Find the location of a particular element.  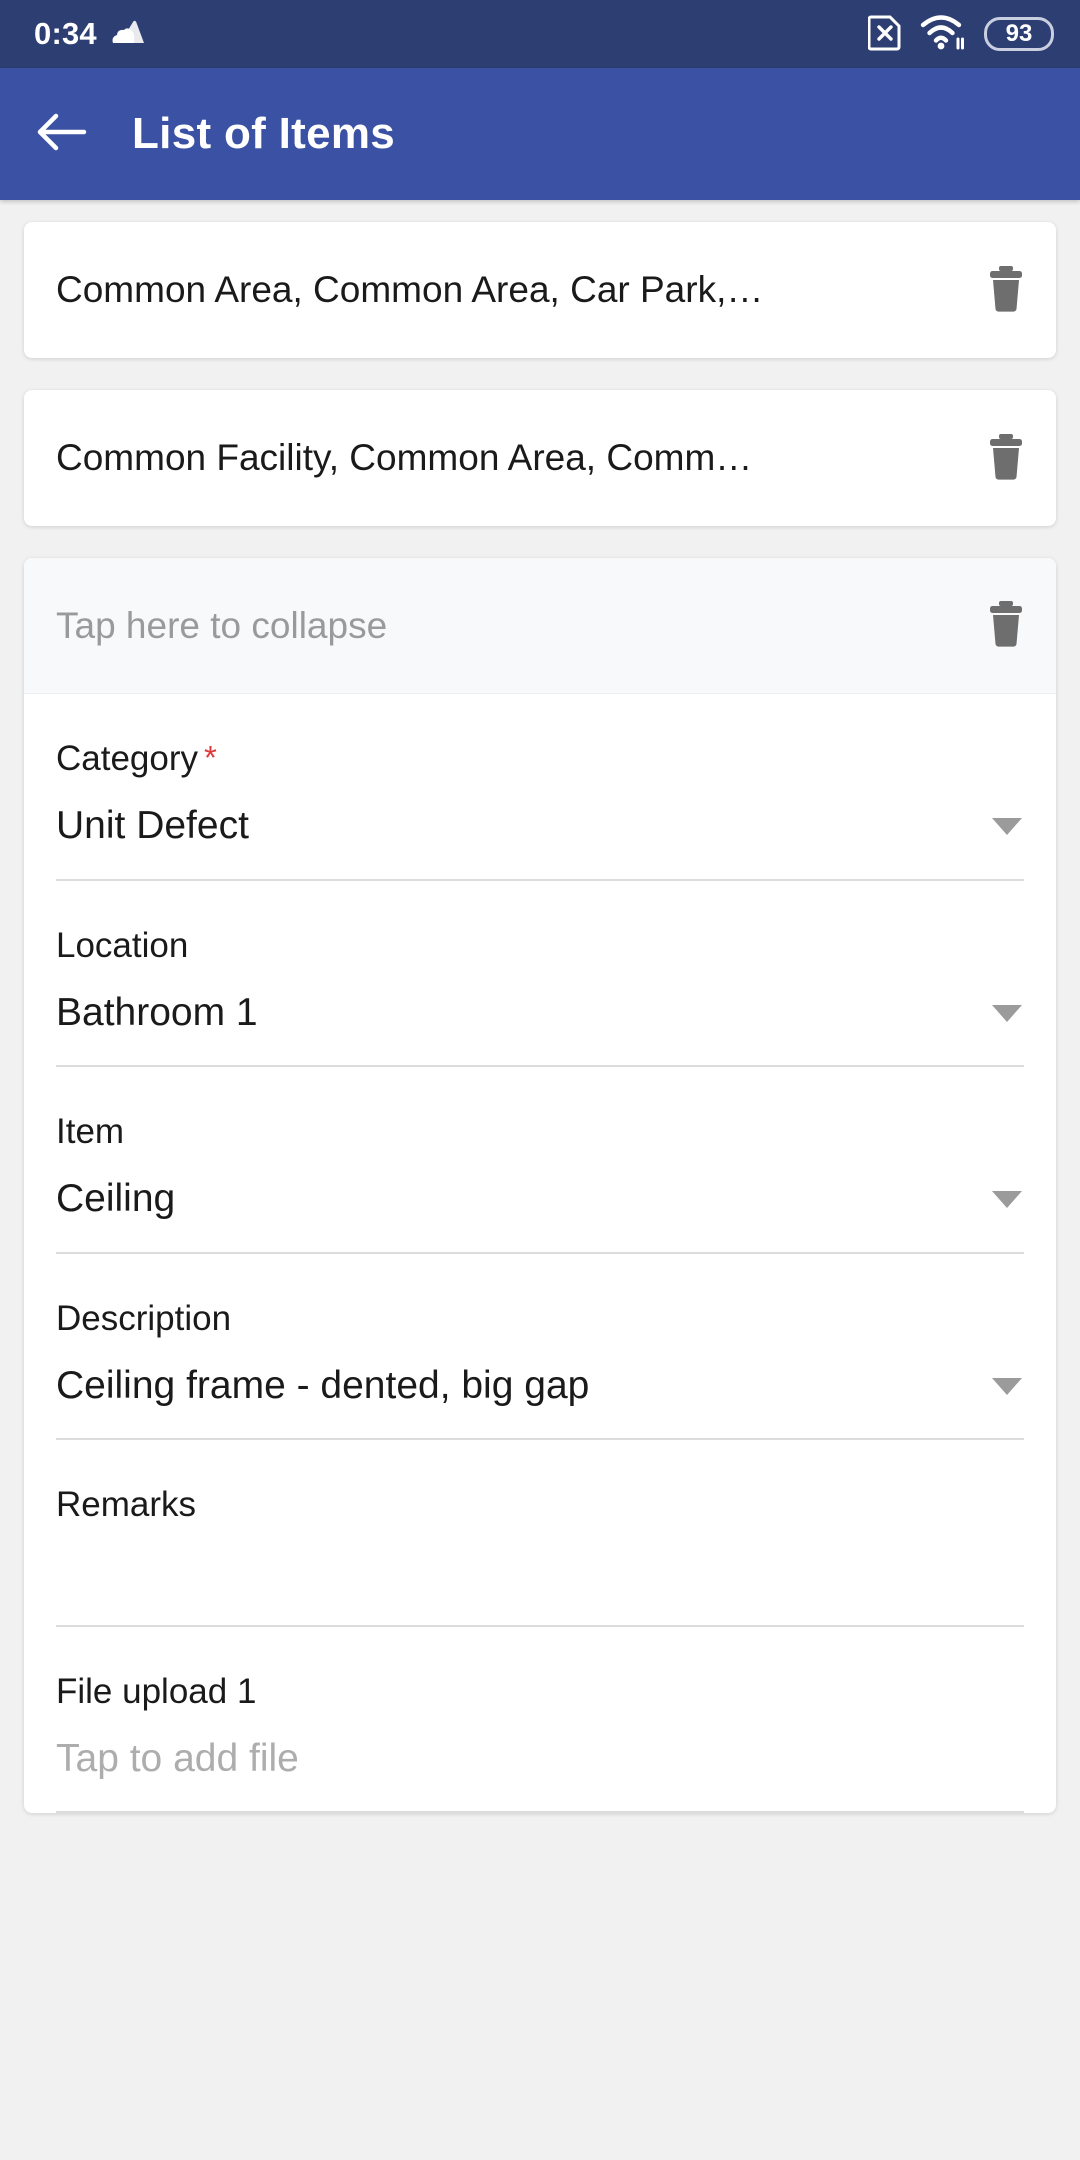

field-input-row: Tap to add file is located at coordinates (540, 1766).